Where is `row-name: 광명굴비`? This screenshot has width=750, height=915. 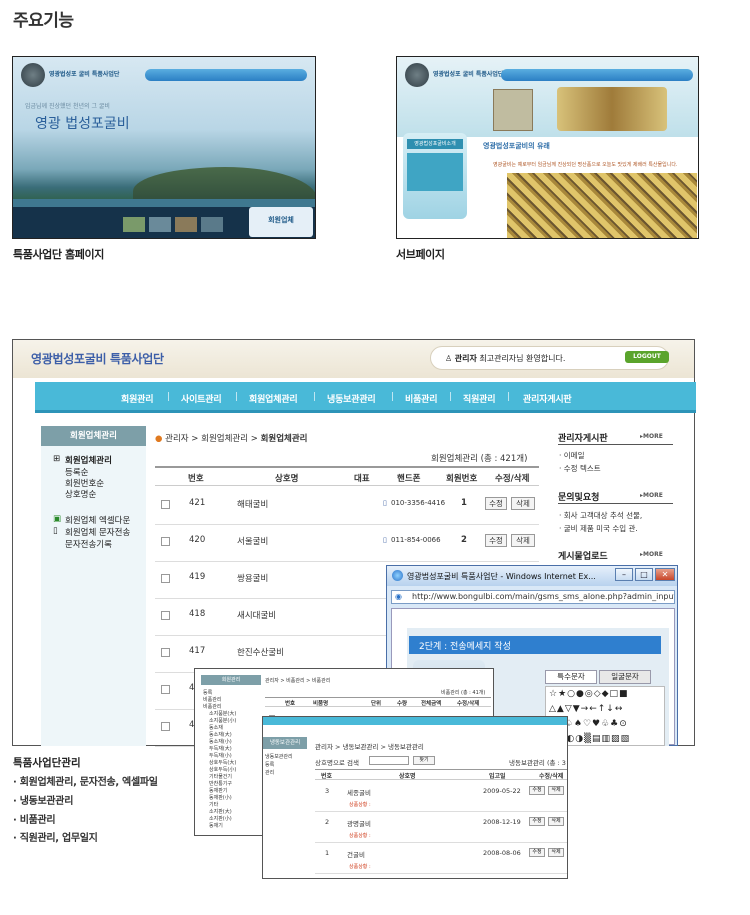 row-name: 광명굴비 is located at coordinates (359, 823).